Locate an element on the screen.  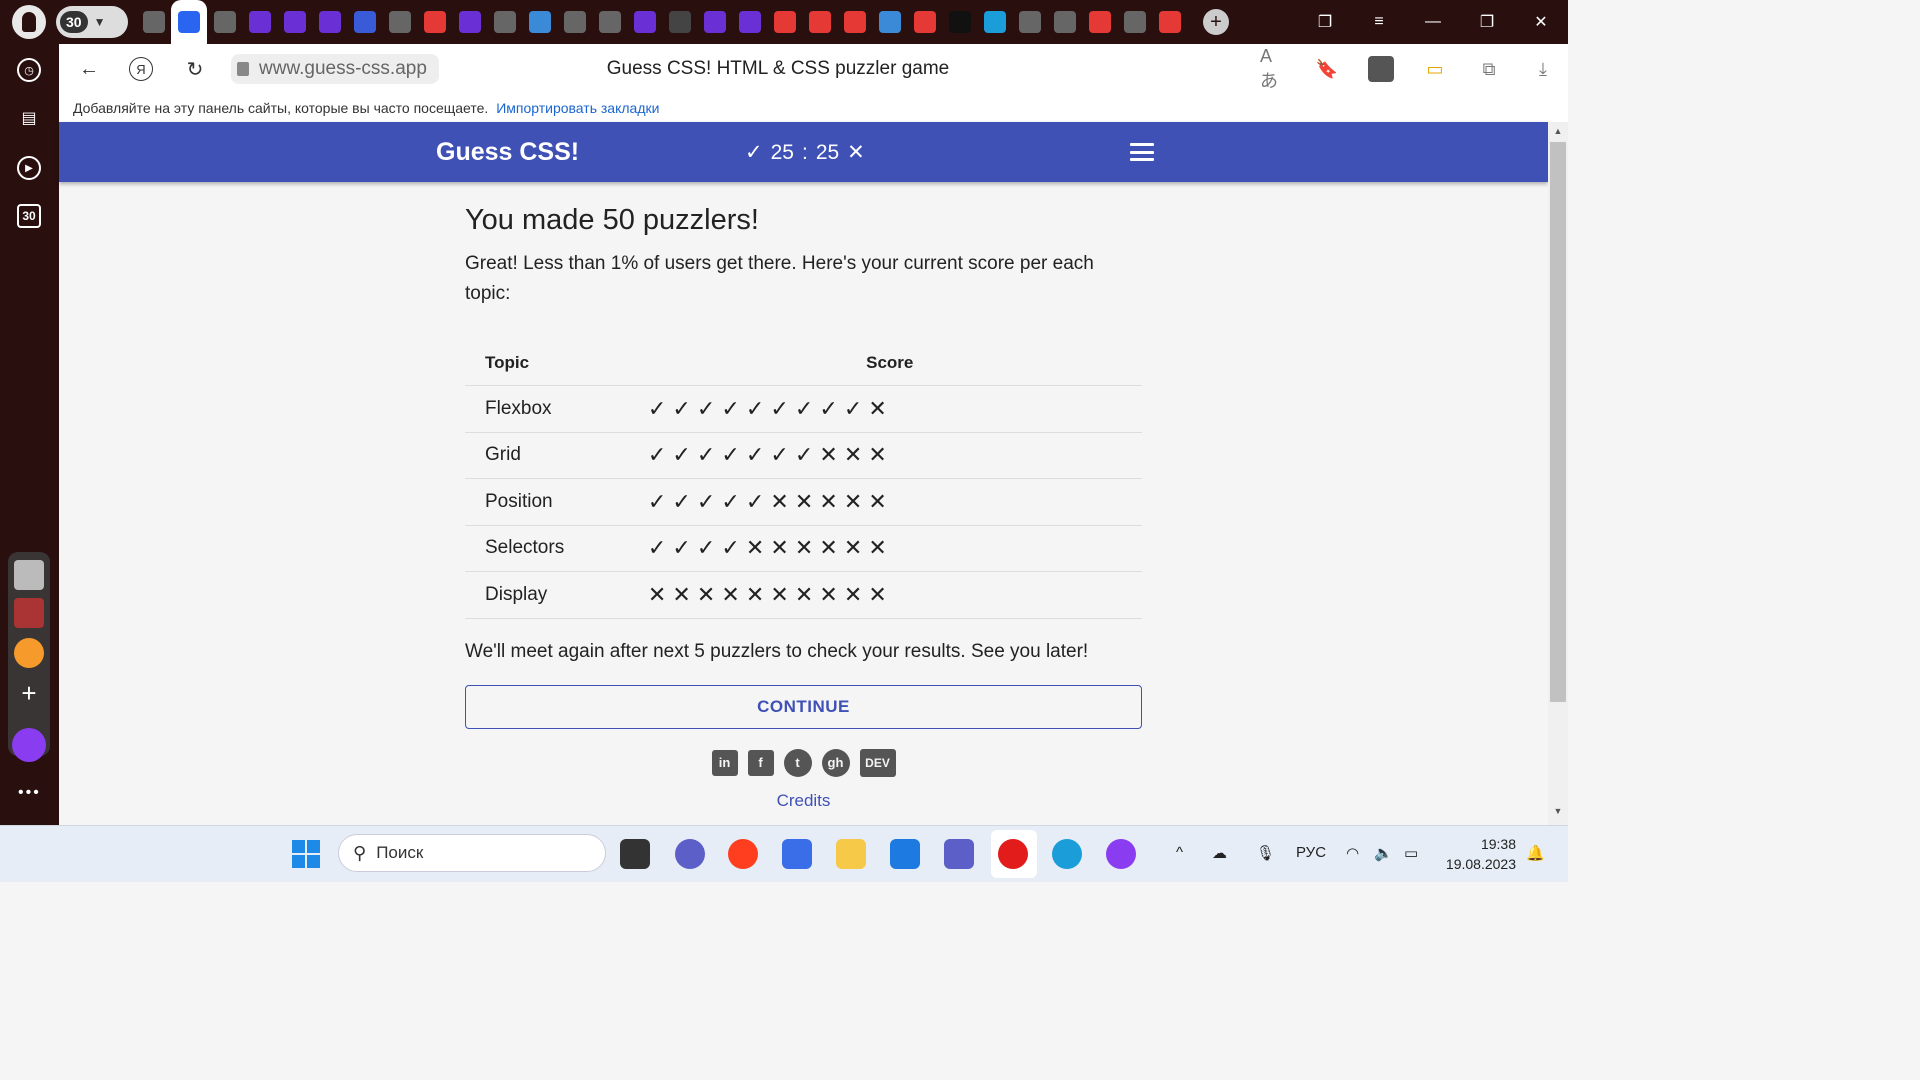
menu-icon: ≡ is located at coordinates (1379, 22).